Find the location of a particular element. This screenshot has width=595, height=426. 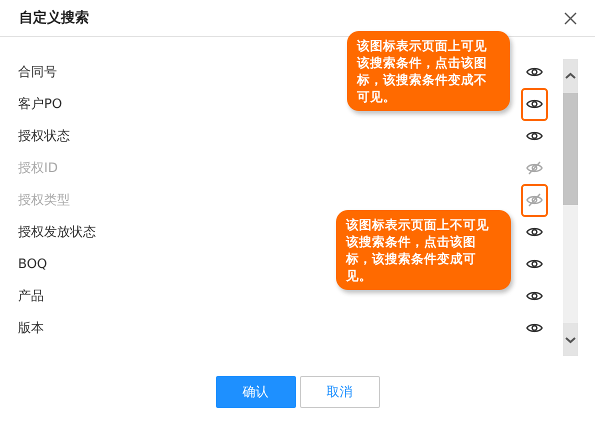

field-label: 合同号 is located at coordinates (37, 72).